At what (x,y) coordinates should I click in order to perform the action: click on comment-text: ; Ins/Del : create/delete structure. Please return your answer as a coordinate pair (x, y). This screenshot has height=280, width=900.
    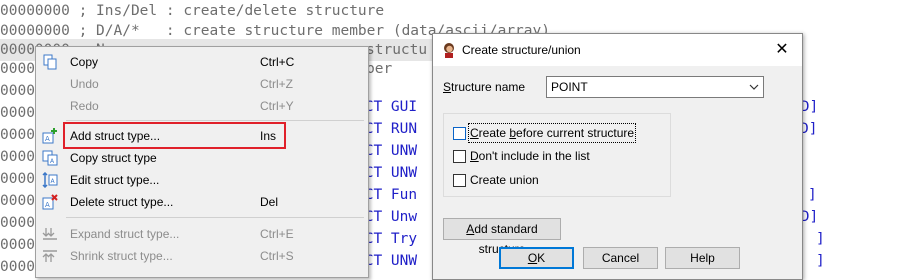
    Looking at the image, I should click on (227, 11).